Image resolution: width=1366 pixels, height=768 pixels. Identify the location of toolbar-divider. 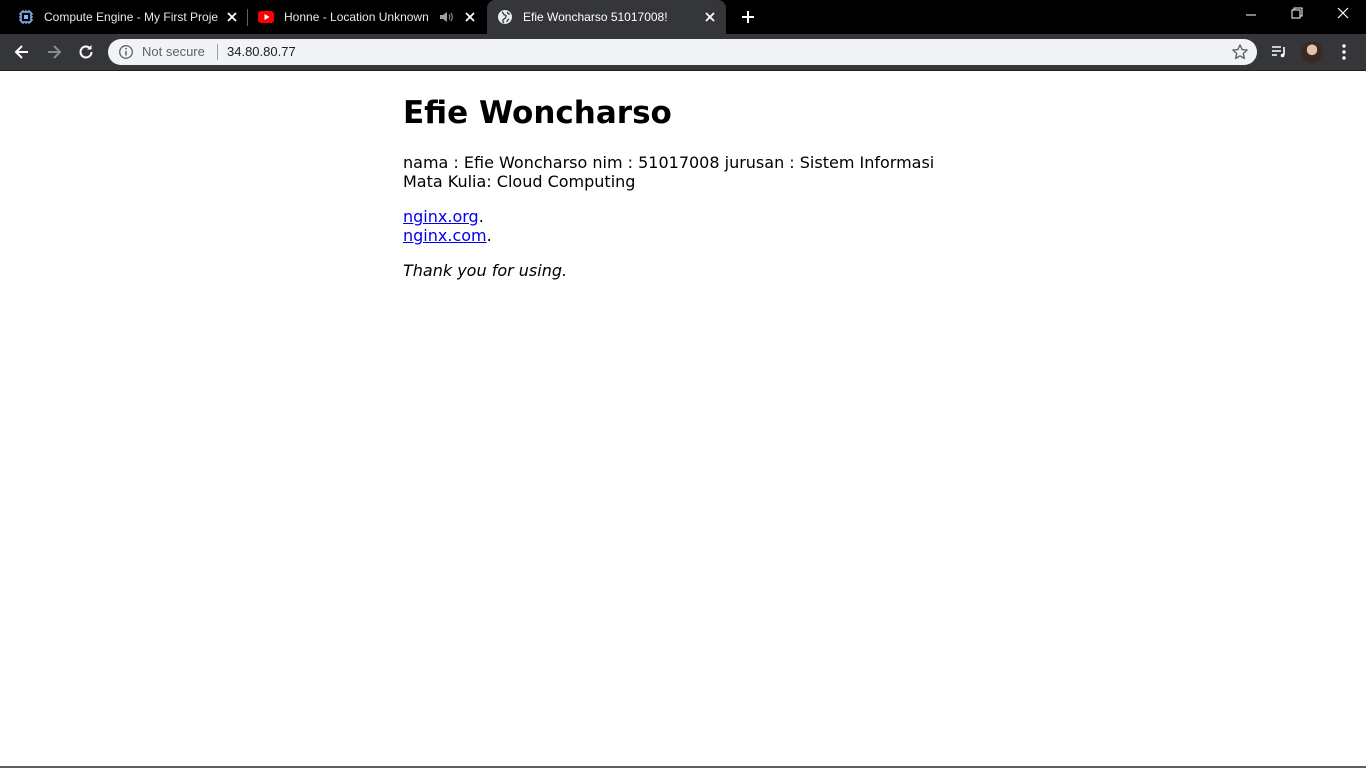
(683, 70).